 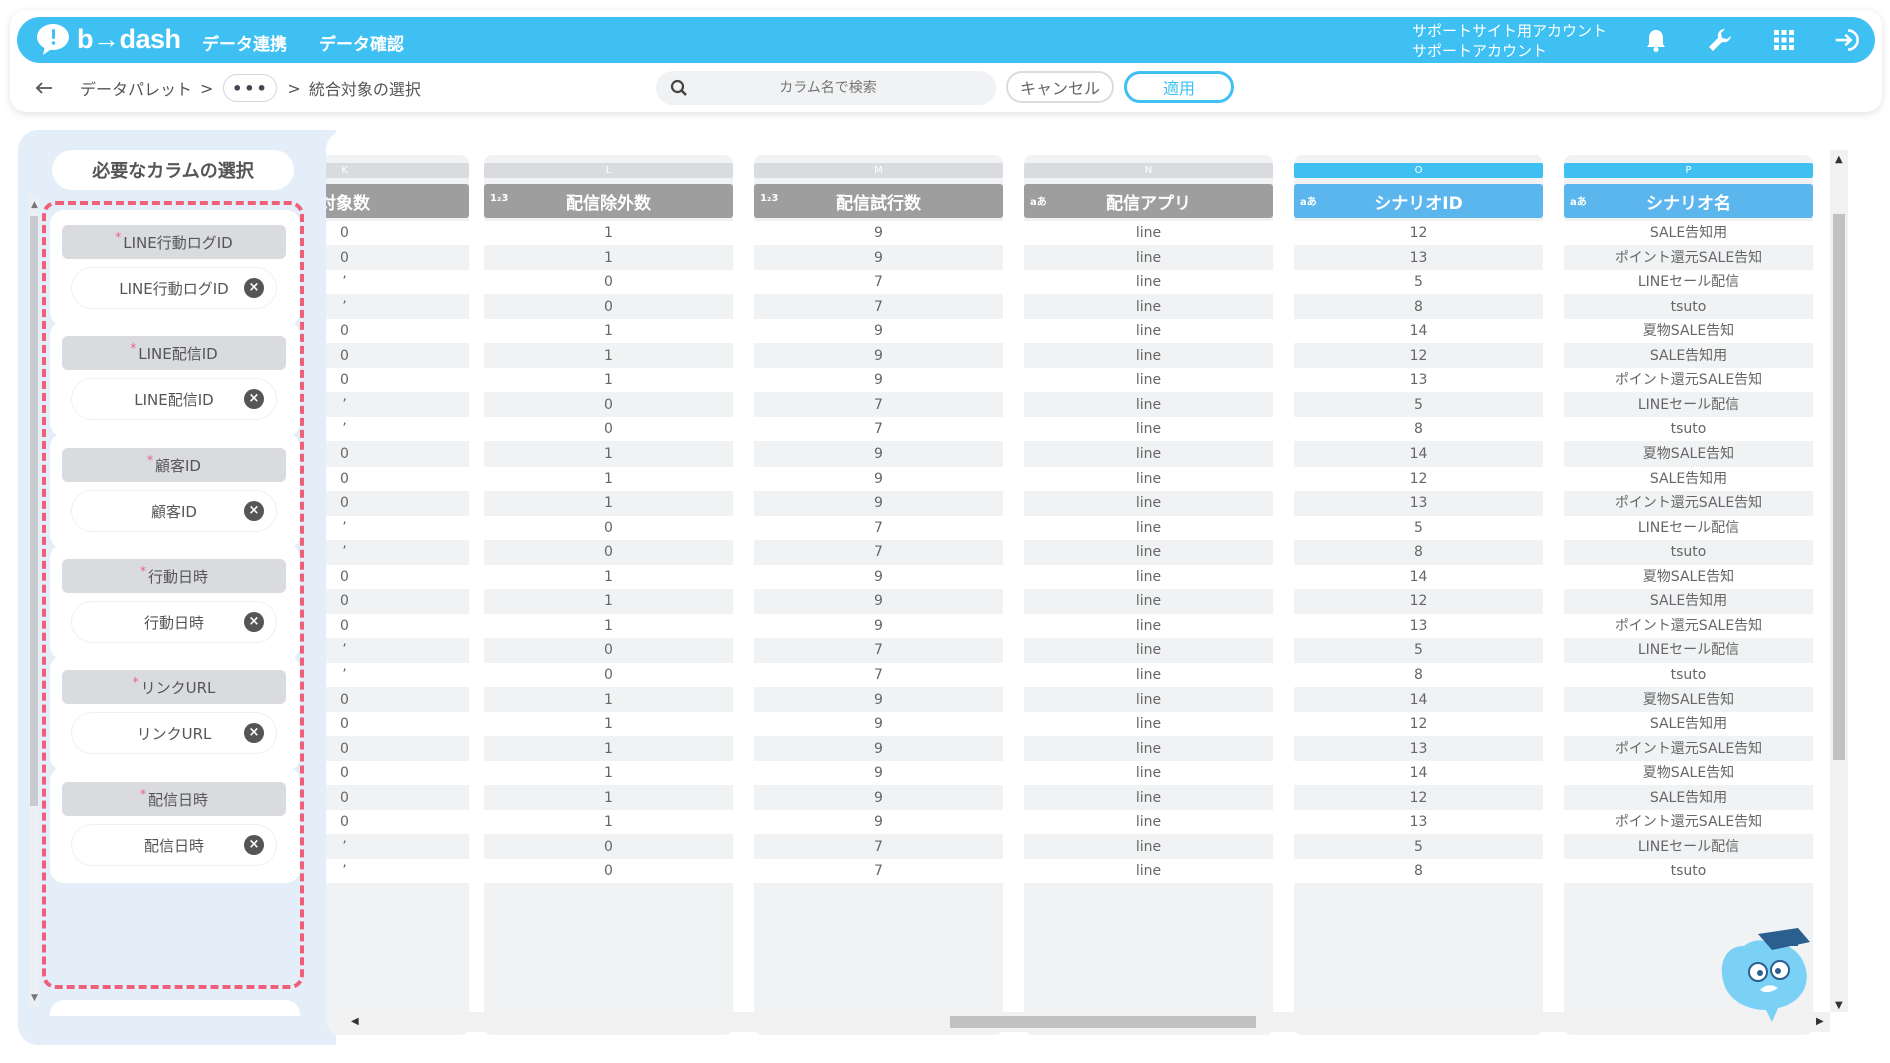 I want to click on grid-column: K 対象数 0 0 ’ ’ 0 0 0 ’ ’ 0 0 0 ’ ’ 0 0 0 ’ ’ 0 0 0 0 0 0 ’ ’, so click(x=401, y=585).